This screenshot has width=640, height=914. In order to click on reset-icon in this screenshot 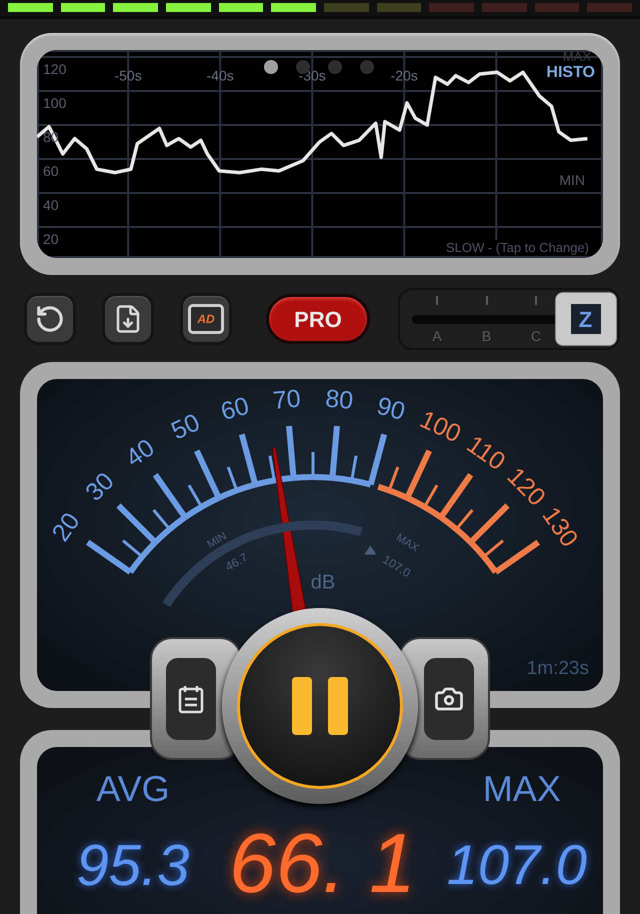, I will do `click(50, 319)`.